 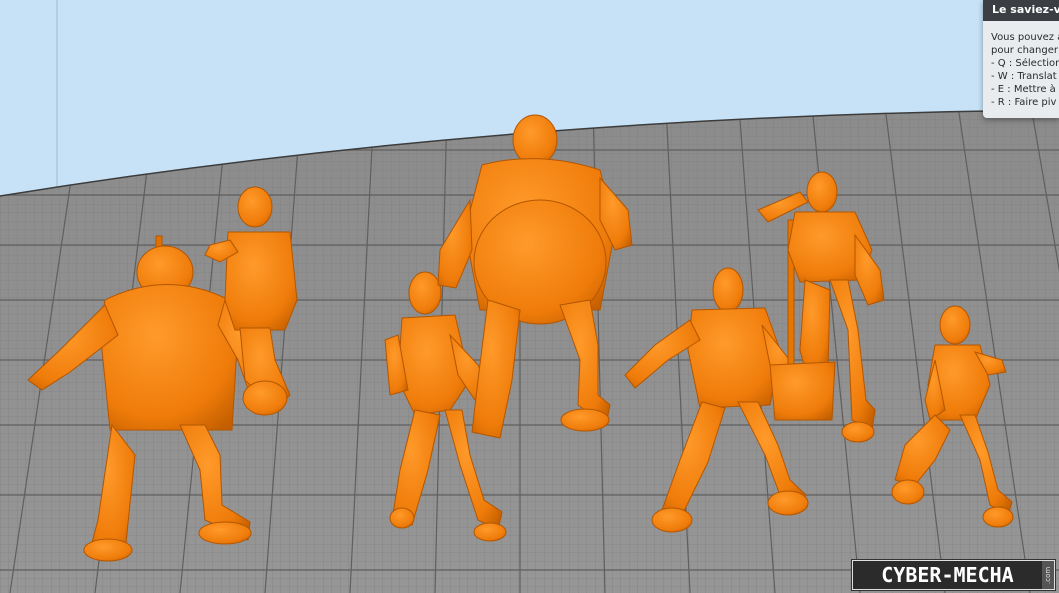 I want to click on tip-line: pour changer, so click(x=1025, y=50).